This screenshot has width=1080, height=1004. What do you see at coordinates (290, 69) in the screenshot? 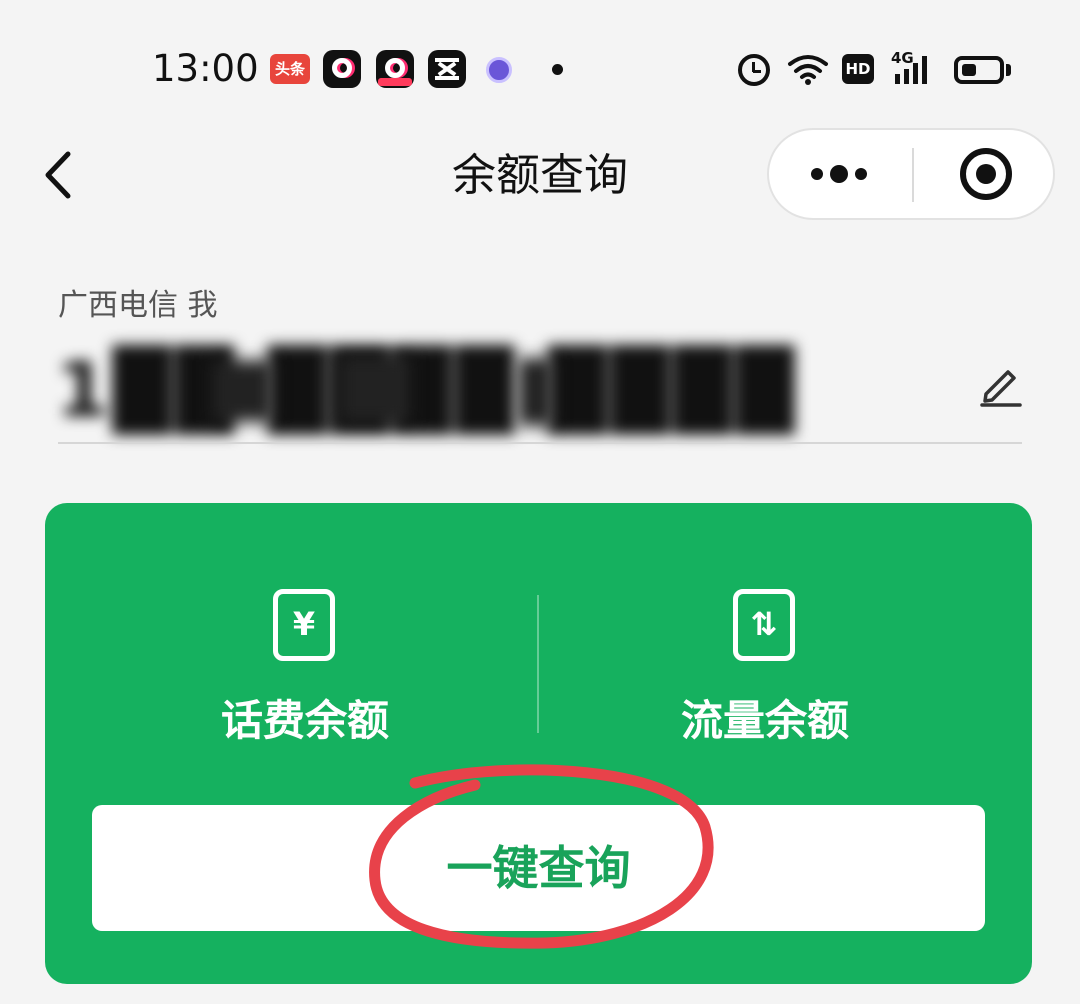
I see `toutiao-app-icon: 头条` at bounding box center [290, 69].